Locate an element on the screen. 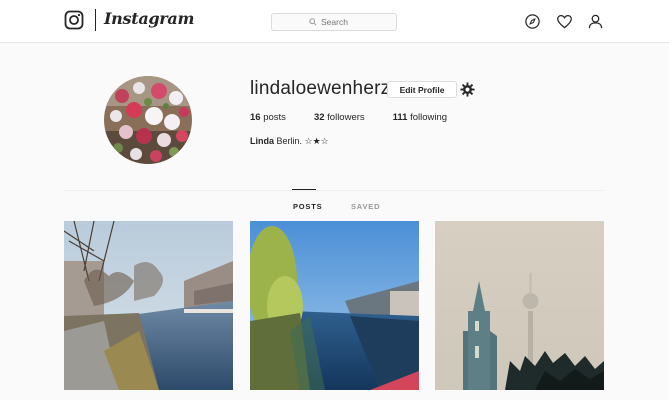 Image resolution: width=669 pixels, height=400 pixels. stat-followers: 32 followers is located at coordinates (339, 117).